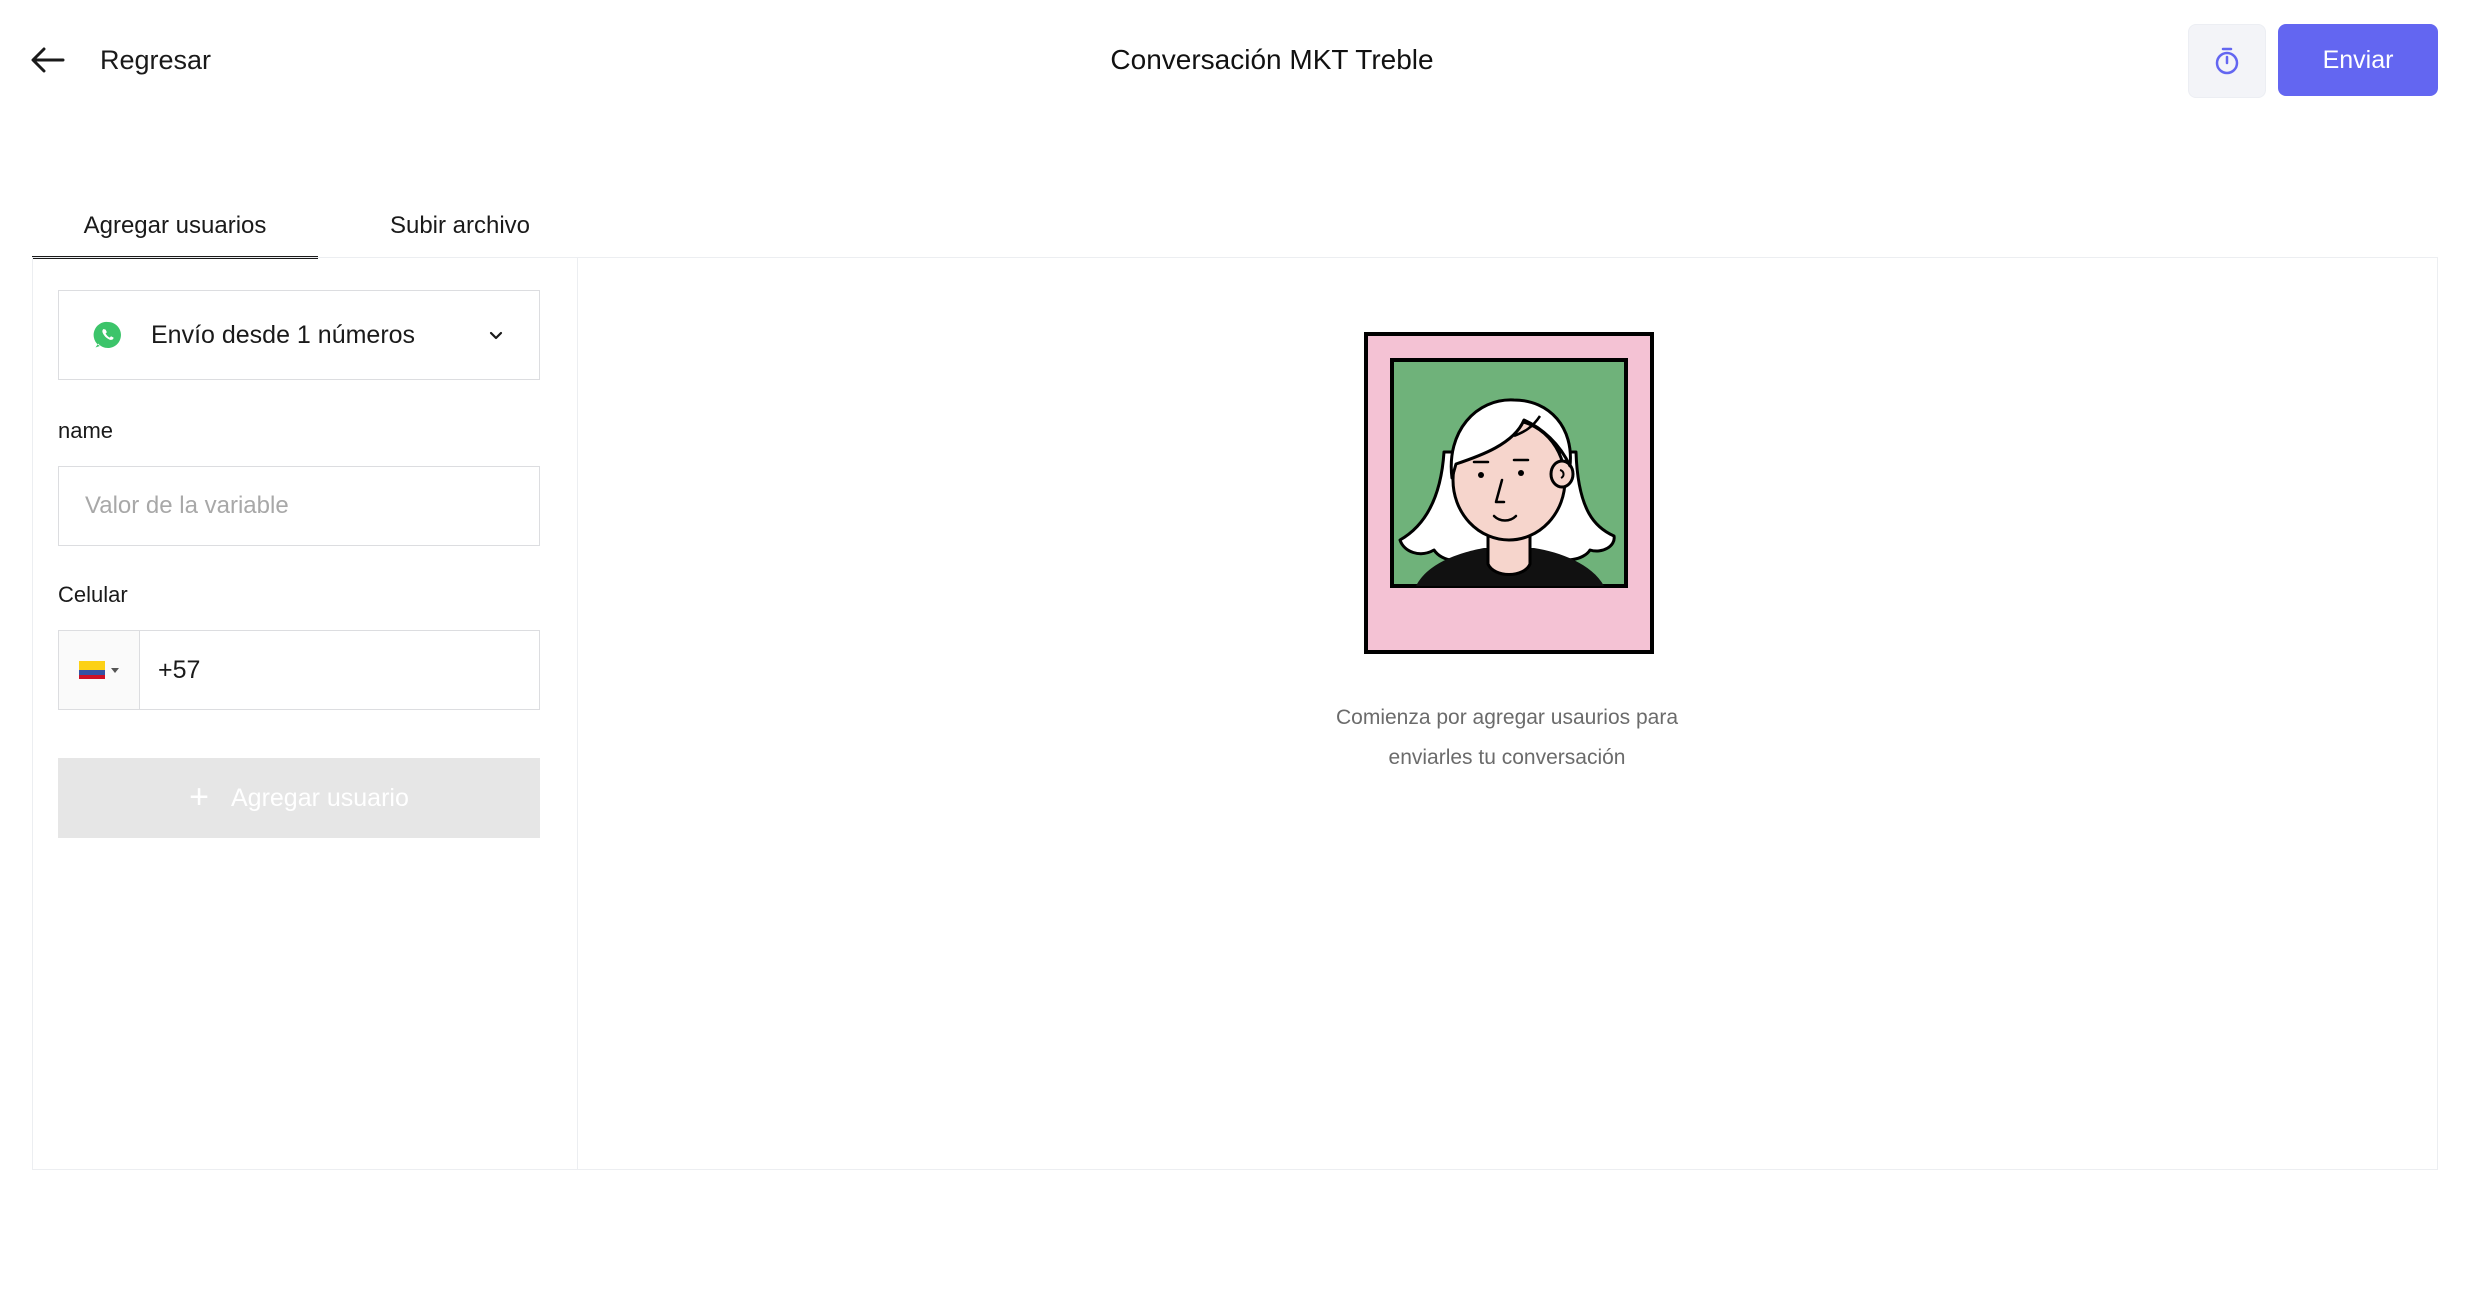 This screenshot has width=2470, height=1304. Describe the element at coordinates (496, 335) in the screenshot. I see `chevron-down-icon` at that location.